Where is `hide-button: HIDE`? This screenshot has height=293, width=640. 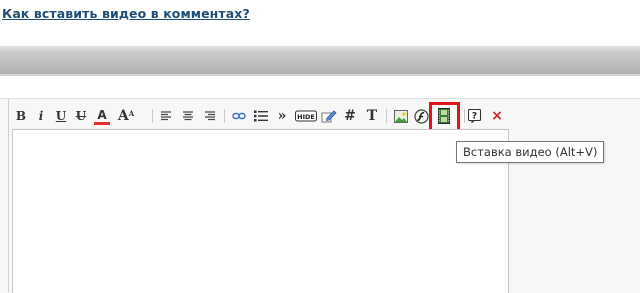
hide-button: HIDE is located at coordinates (306, 116).